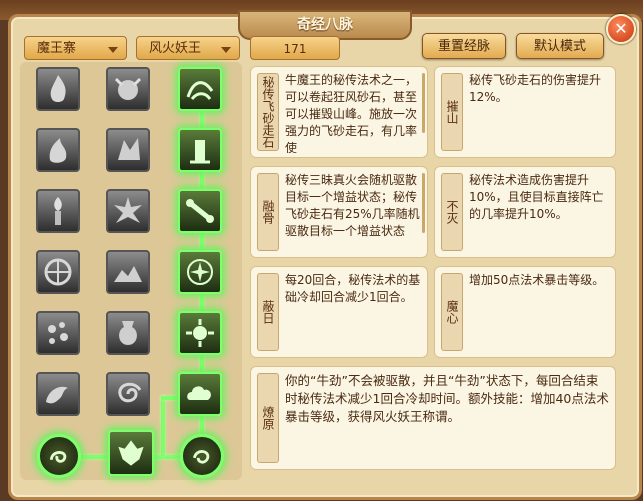 The height and width of the screenshot is (501, 643). I want to click on torch-skill-icon, so click(58, 211).